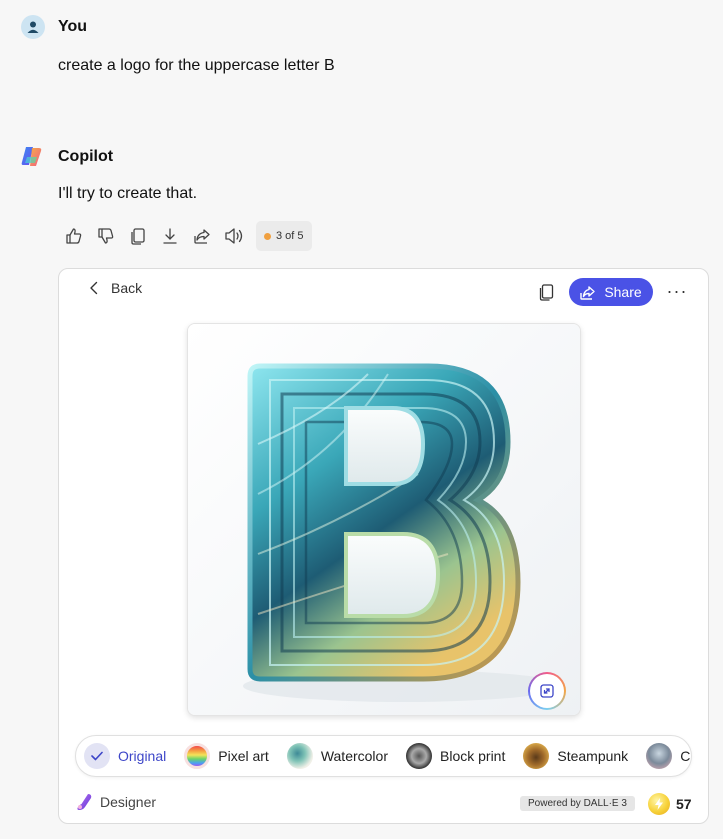 Image resolution: width=723 pixels, height=839 pixels. What do you see at coordinates (659, 804) in the screenshot?
I see `lightning-icon` at bounding box center [659, 804].